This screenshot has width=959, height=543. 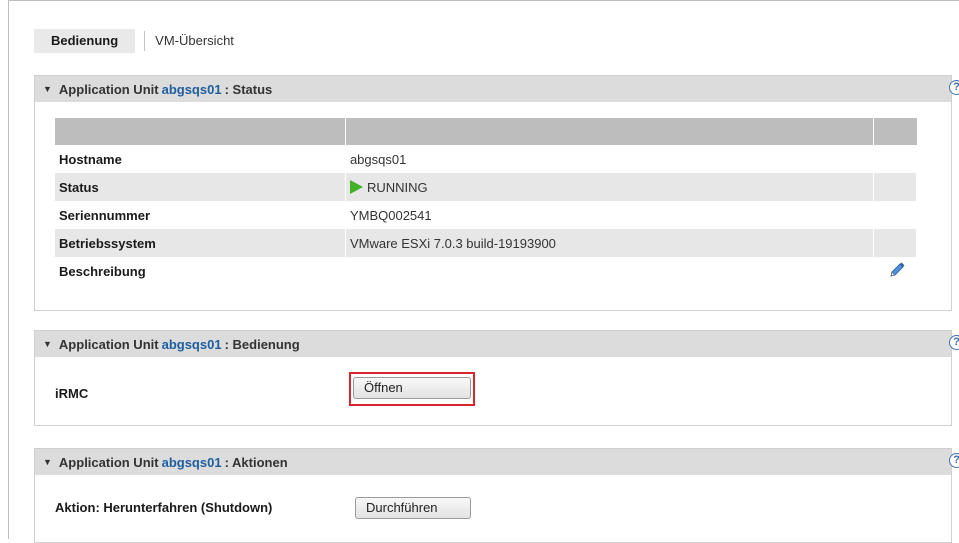 What do you see at coordinates (200, 187) in the screenshot?
I see `row-label: Status` at bounding box center [200, 187].